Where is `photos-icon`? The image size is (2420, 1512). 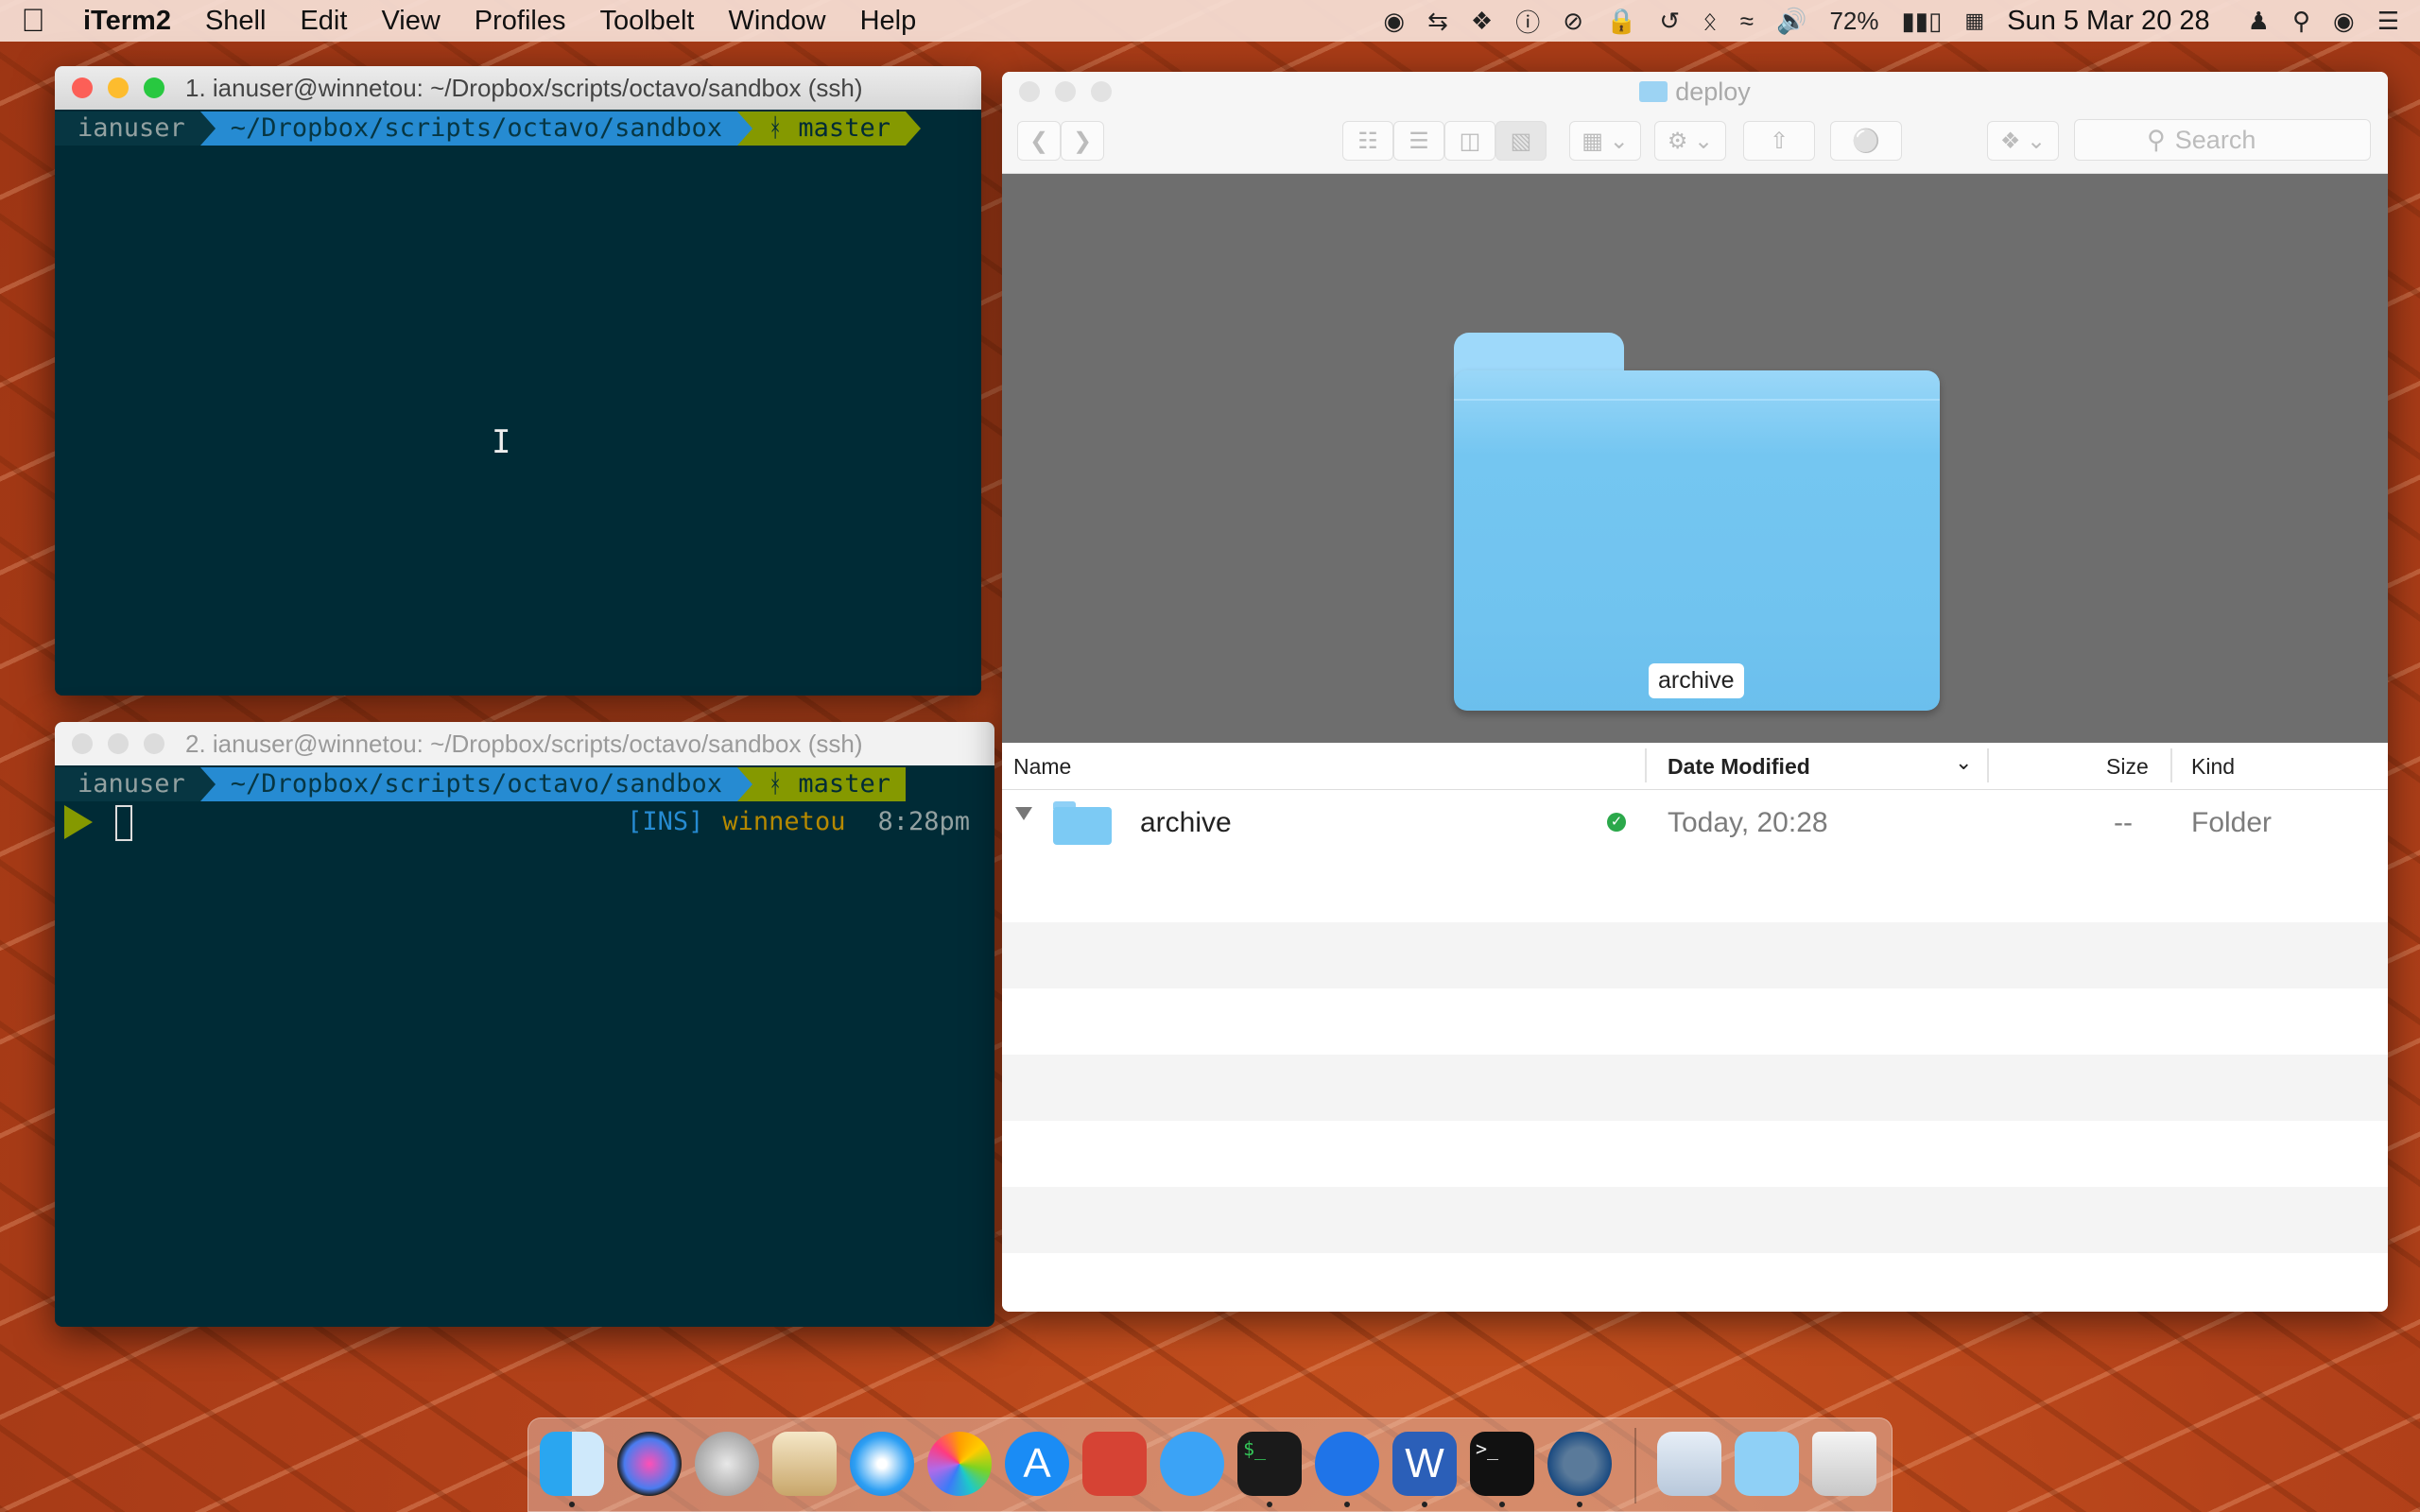
photos-icon is located at coordinates (959, 1464).